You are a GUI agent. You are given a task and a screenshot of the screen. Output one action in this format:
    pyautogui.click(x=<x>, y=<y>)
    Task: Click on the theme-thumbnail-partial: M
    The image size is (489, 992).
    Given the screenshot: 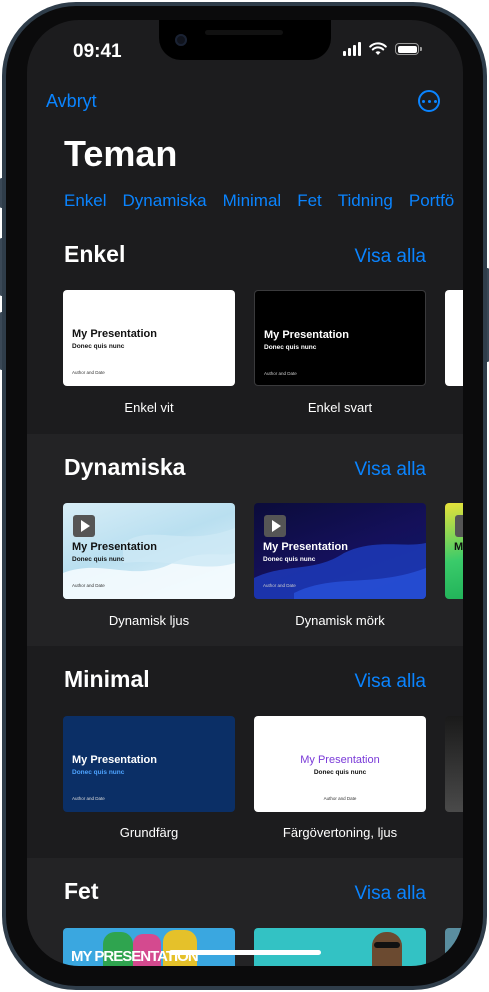 What is the action you would take?
    pyautogui.click(x=454, y=551)
    